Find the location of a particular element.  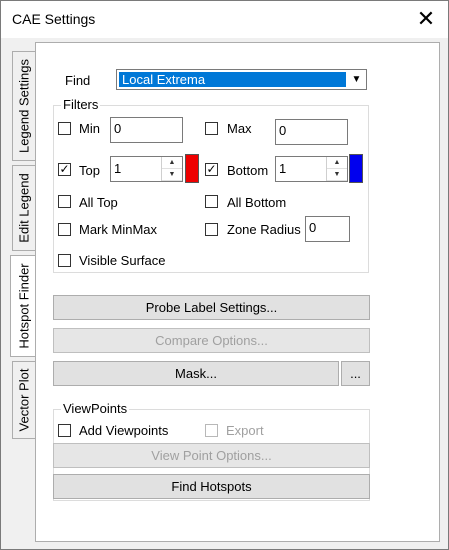

tab-edit-legend: Edit Legend is located at coordinates (23, 208).